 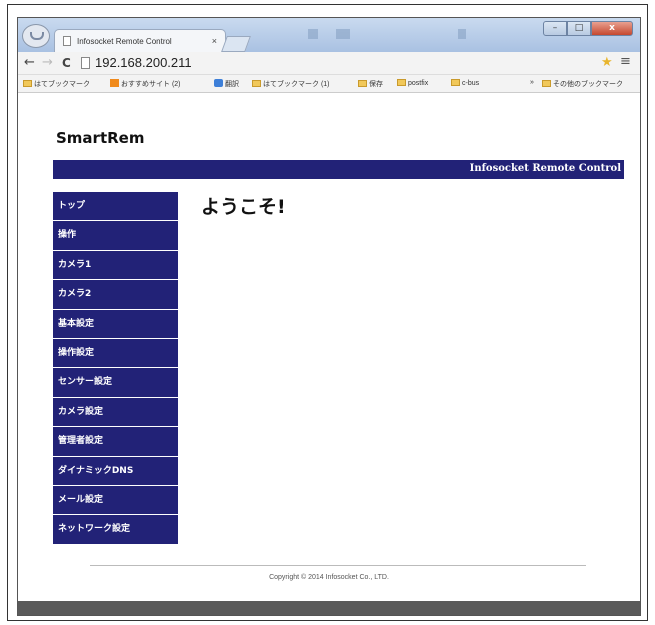 I want to click on close-window-button: x, so click(x=612, y=28).